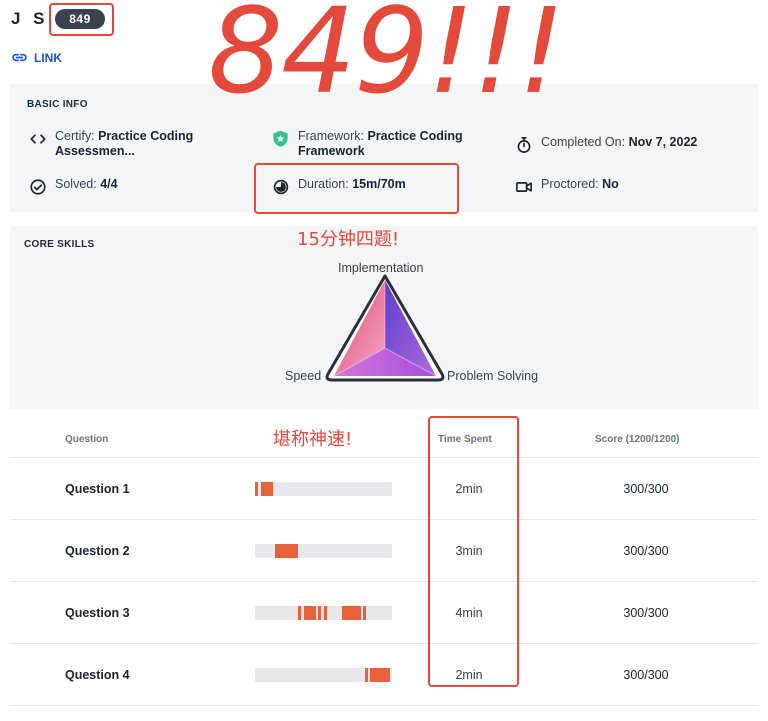 This screenshot has width=768, height=721. Describe the element at coordinates (379, 184) in the screenshot. I see `duration-value: 15m/70m` at that location.